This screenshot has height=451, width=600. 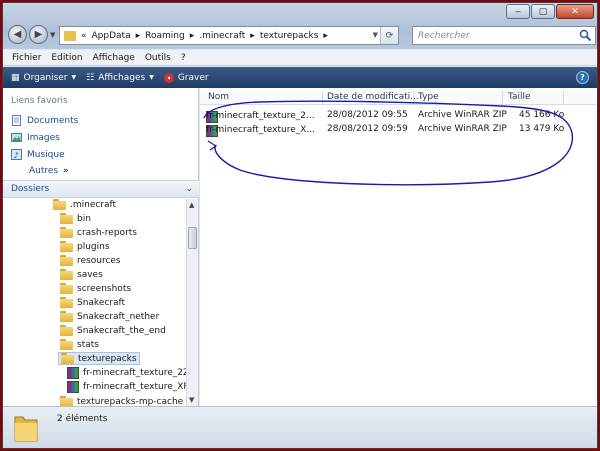 What do you see at coordinates (111, 36) in the screenshot?
I see `breadcrumb-appdata: AppData` at bounding box center [111, 36].